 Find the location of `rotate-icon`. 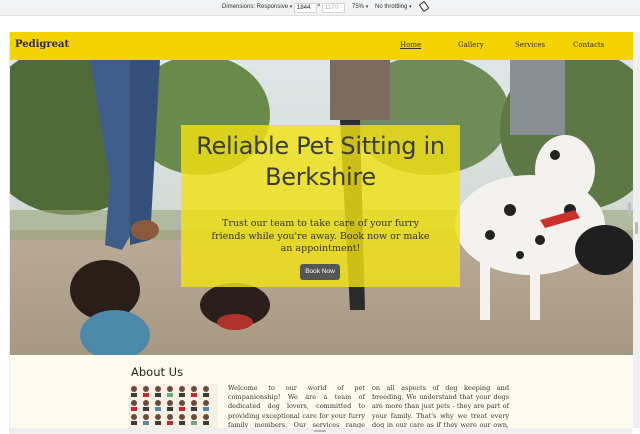

rotate-icon is located at coordinates (424, 7).